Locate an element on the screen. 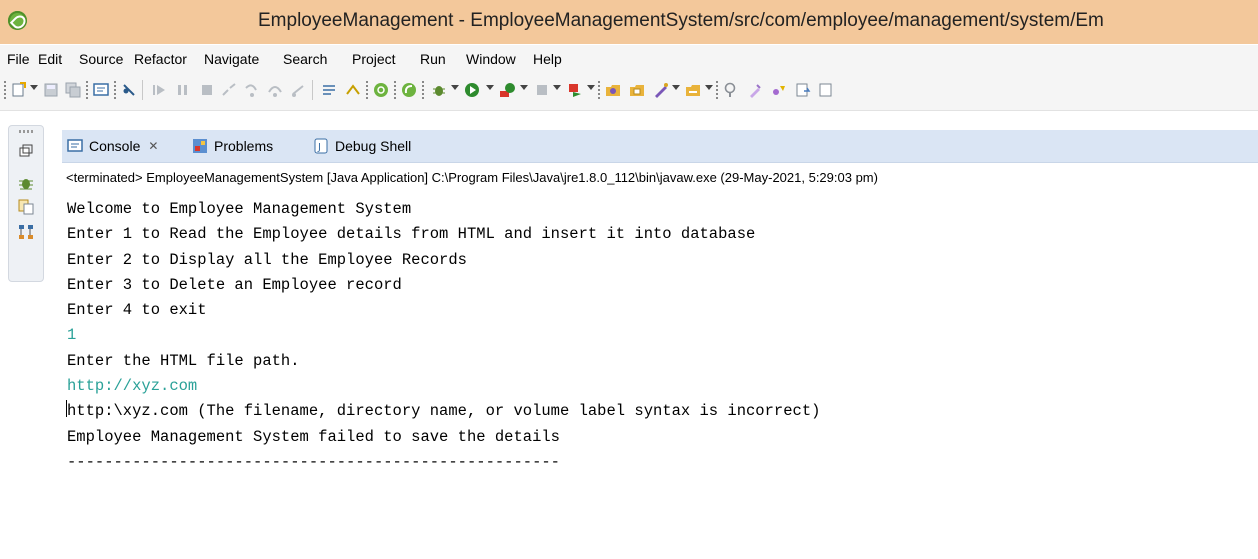 The width and height of the screenshot is (1258, 559). resume-icon is located at coordinates (158, 89).